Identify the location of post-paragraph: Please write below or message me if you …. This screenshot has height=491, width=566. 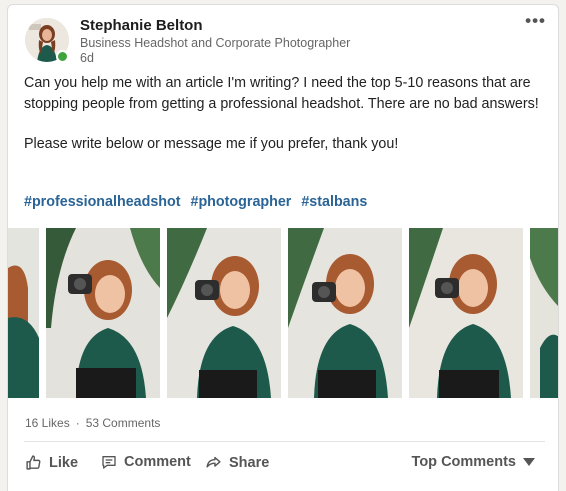
(211, 144).